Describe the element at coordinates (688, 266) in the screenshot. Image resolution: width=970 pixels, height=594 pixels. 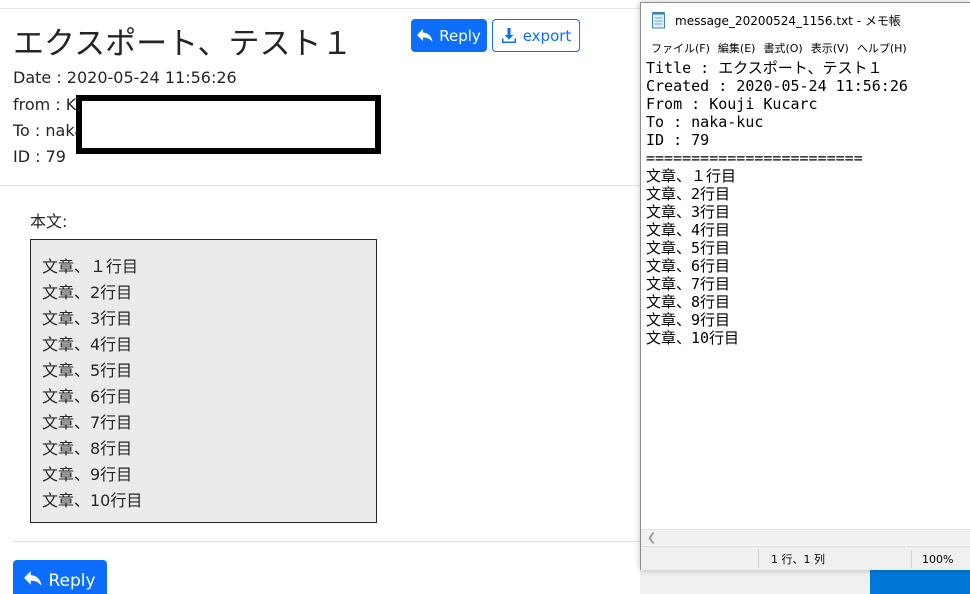
I see `text-line: 文章、6行目` at that location.